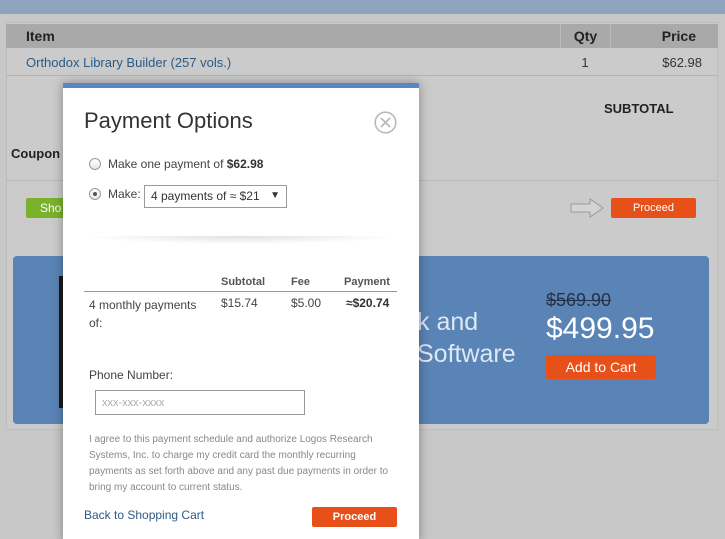  I want to click on arrow-right-icon, so click(587, 208).